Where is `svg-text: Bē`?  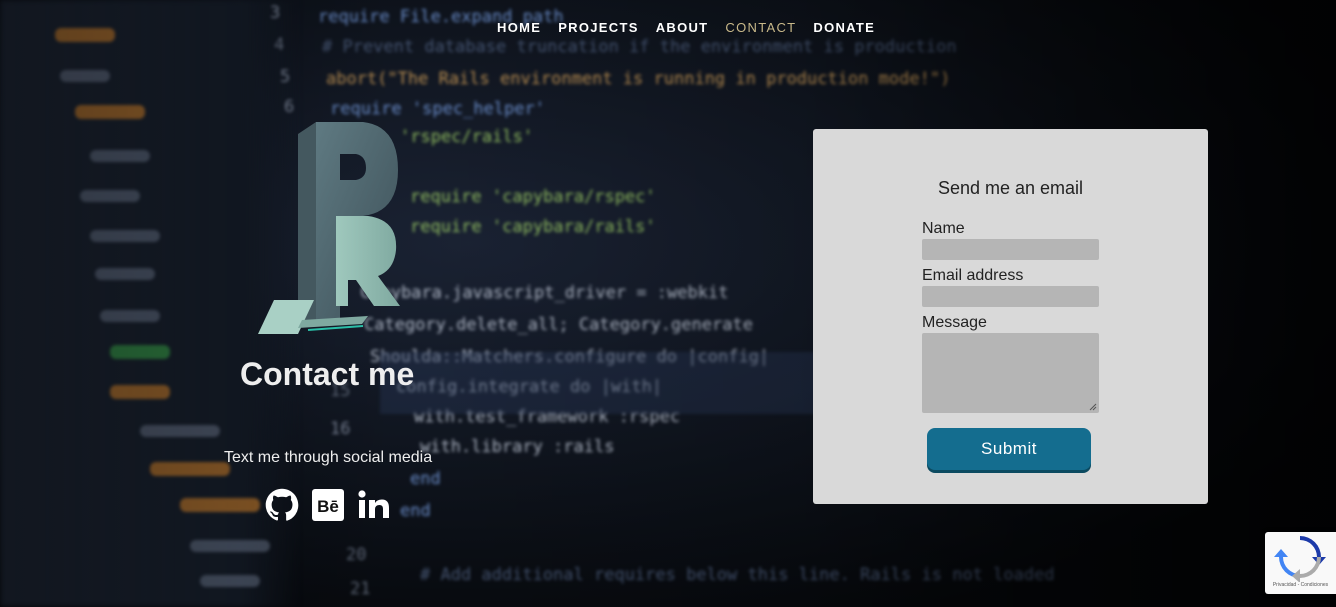
svg-text: Bē is located at coordinates (328, 506).